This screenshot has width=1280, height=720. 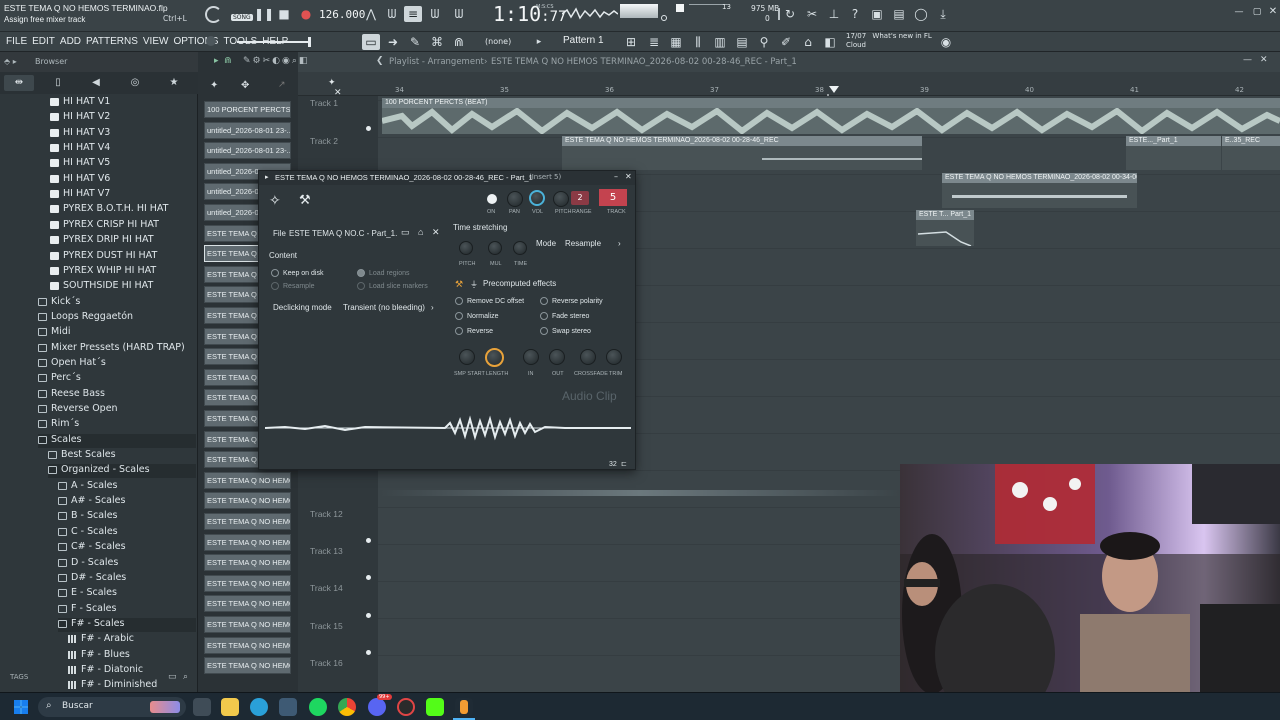 I want to click on chat-icon: ◯, so click(x=921, y=14).